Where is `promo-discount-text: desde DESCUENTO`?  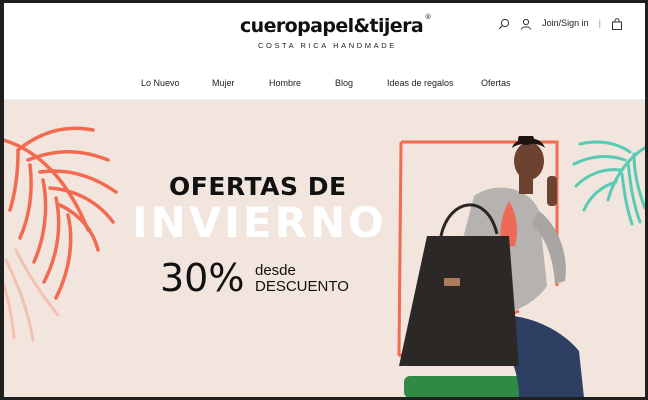
promo-discount-text: desde DESCUENTO is located at coordinates (302, 279).